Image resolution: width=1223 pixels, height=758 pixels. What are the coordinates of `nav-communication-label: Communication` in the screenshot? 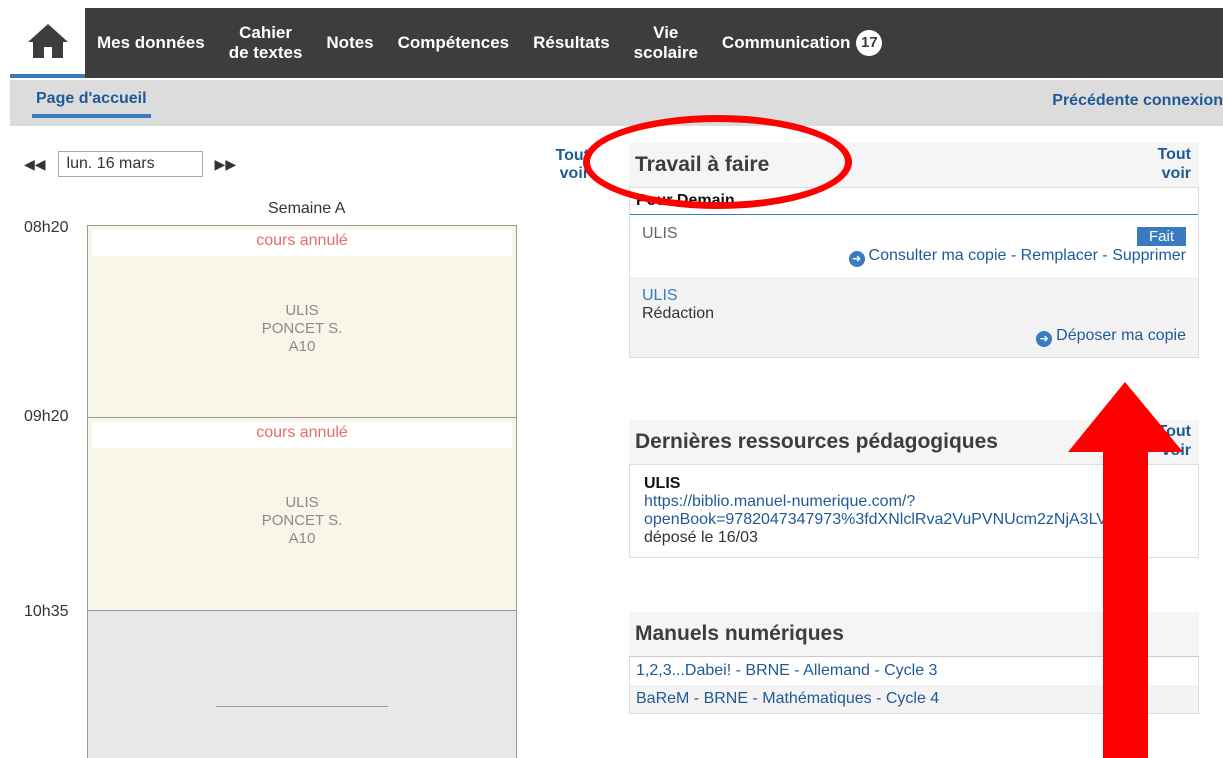 It's located at (786, 42).